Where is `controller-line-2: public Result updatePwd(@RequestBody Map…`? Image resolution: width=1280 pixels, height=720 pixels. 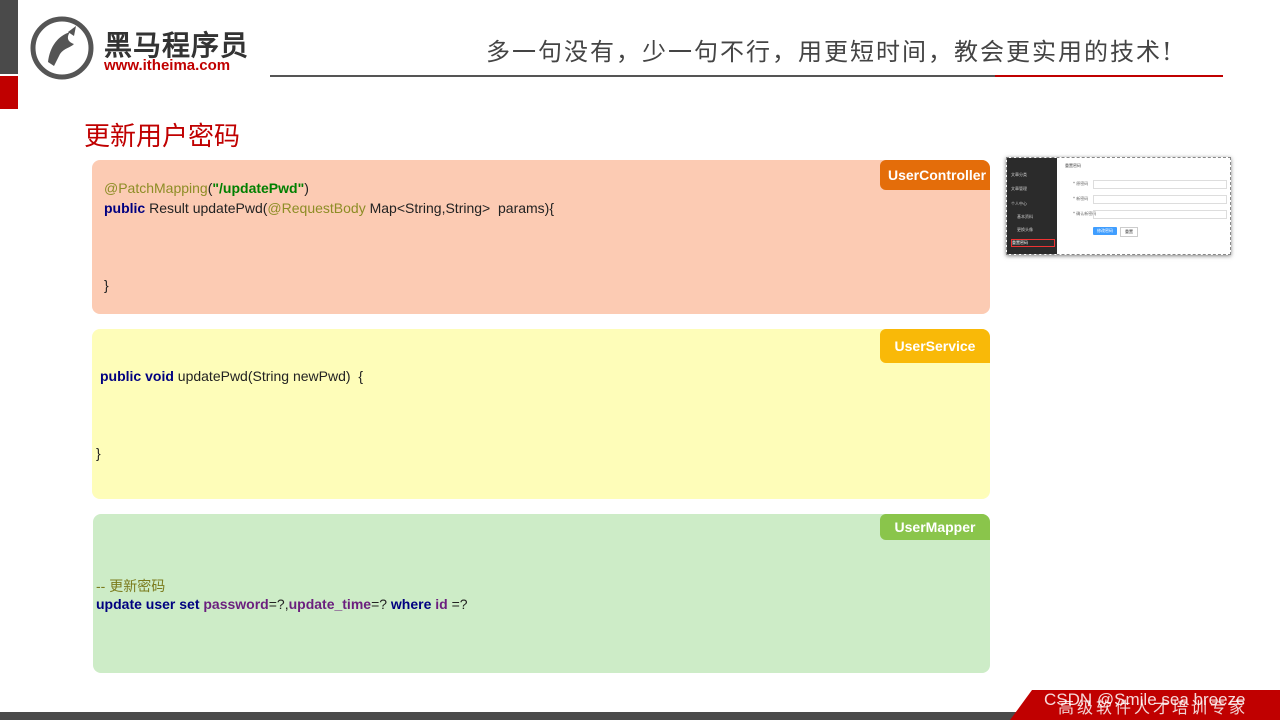
controller-line-2: public Result updatePwd(@RequestBody Map… is located at coordinates (329, 208).